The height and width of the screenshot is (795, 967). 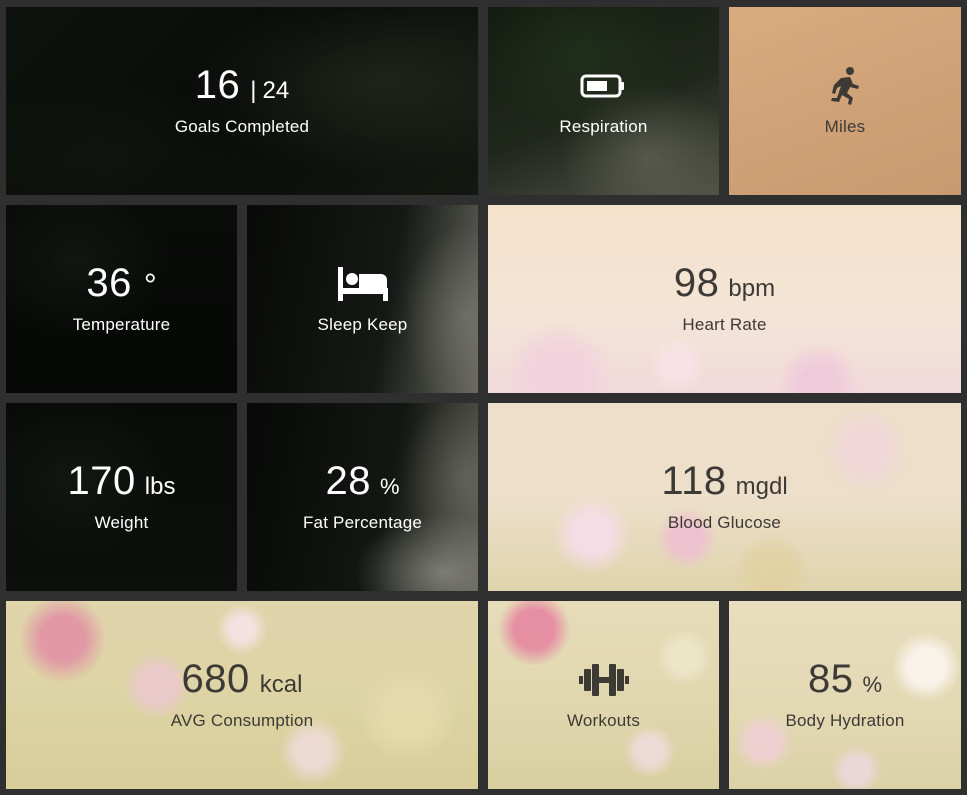 I want to click on tile-respiration: Respiration, so click(x=603, y=101).